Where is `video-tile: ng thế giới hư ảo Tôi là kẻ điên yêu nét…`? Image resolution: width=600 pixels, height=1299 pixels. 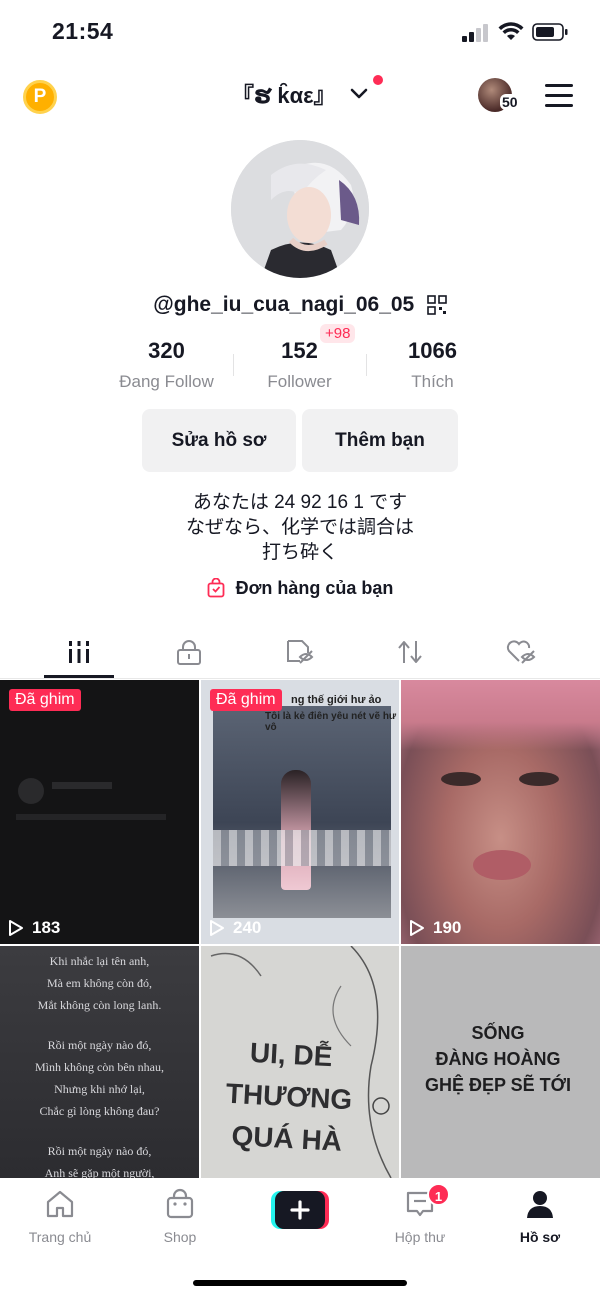
video-tile: ng thế giới hư ảo Tôi là kẻ điên yêu nét… is located at coordinates (300, 812).